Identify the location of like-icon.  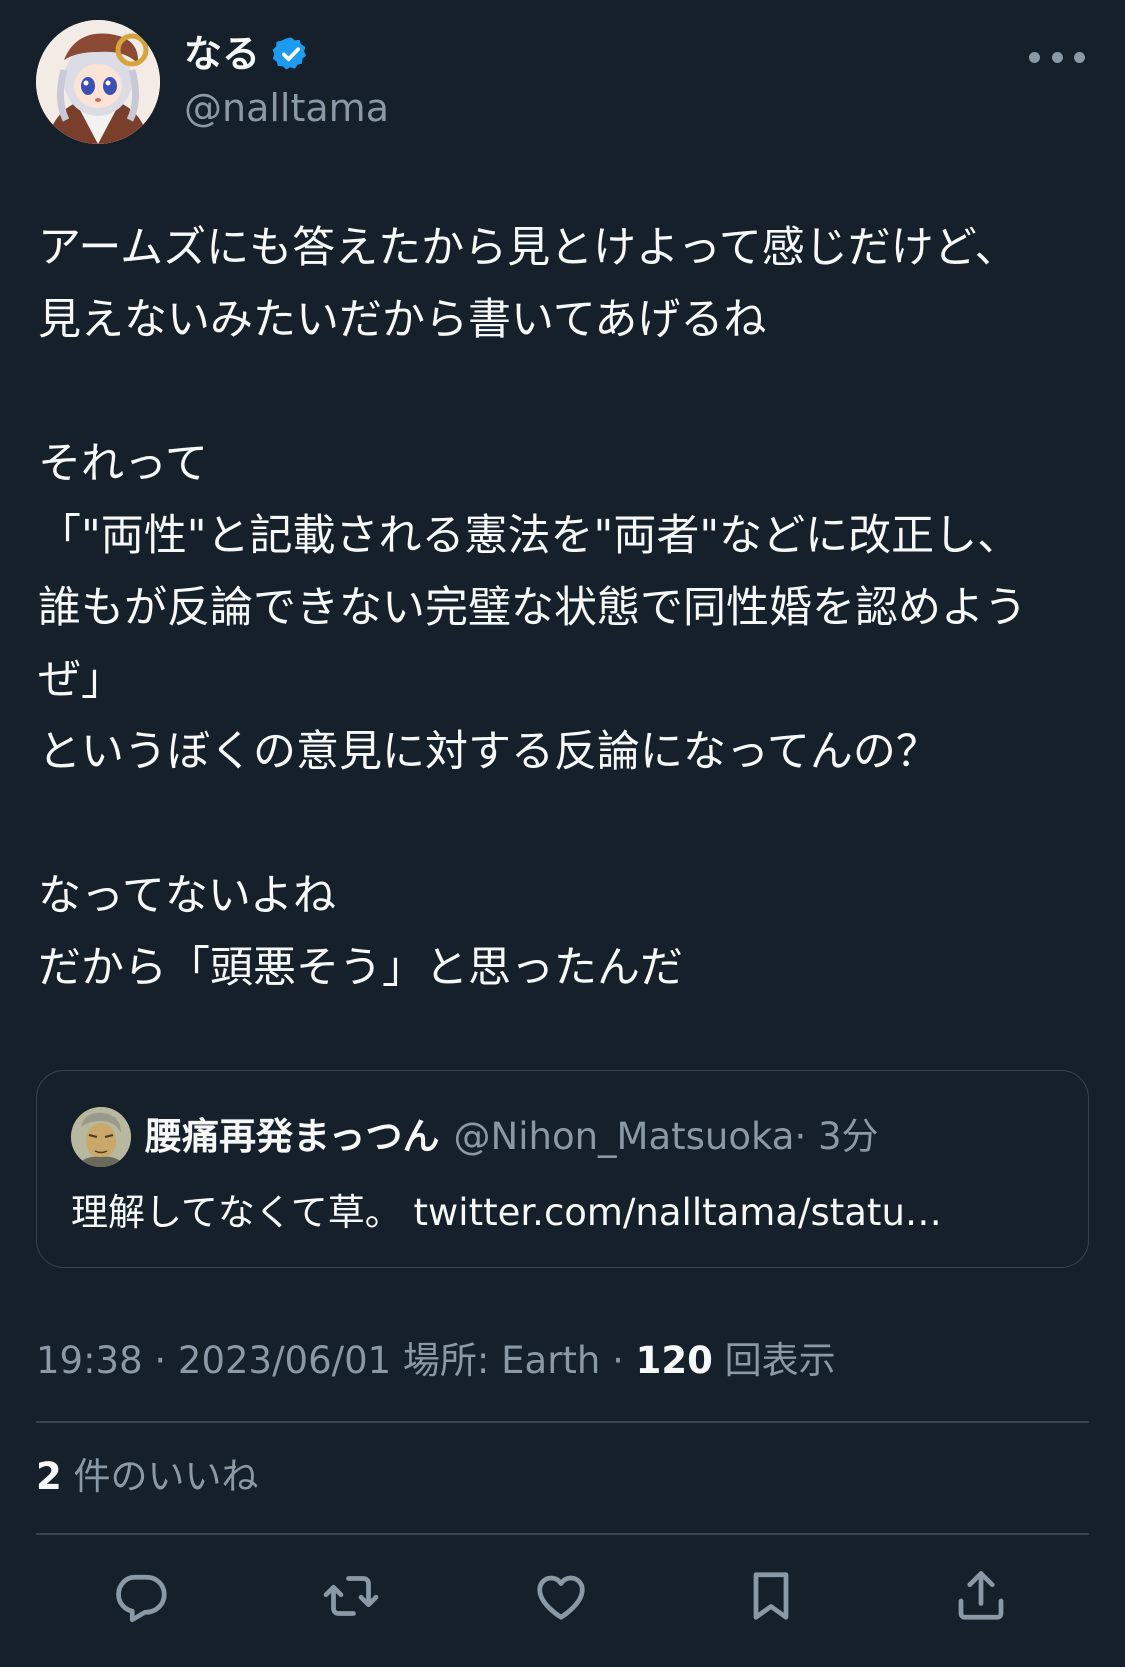
(561, 1597).